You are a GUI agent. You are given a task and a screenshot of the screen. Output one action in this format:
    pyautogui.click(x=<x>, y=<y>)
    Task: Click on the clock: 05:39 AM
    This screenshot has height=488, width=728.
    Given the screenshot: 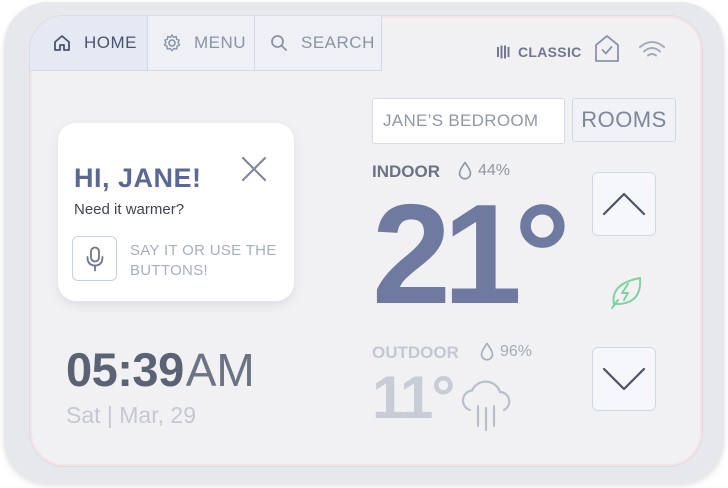 What is the action you would take?
    pyautogui.click(x=160, y=369)
    